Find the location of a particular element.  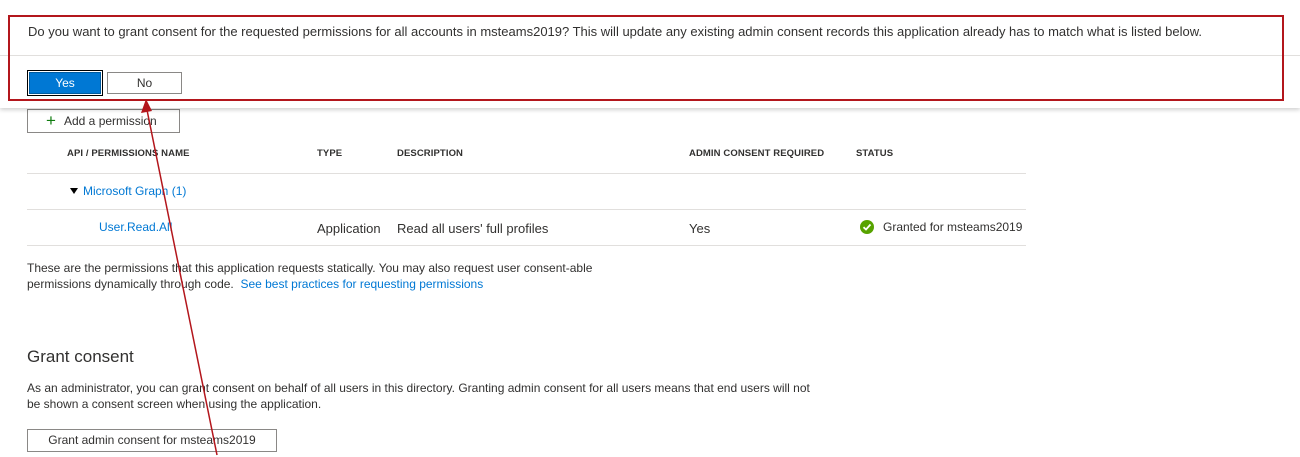

no-button: No is located at coordinates (144, 83).